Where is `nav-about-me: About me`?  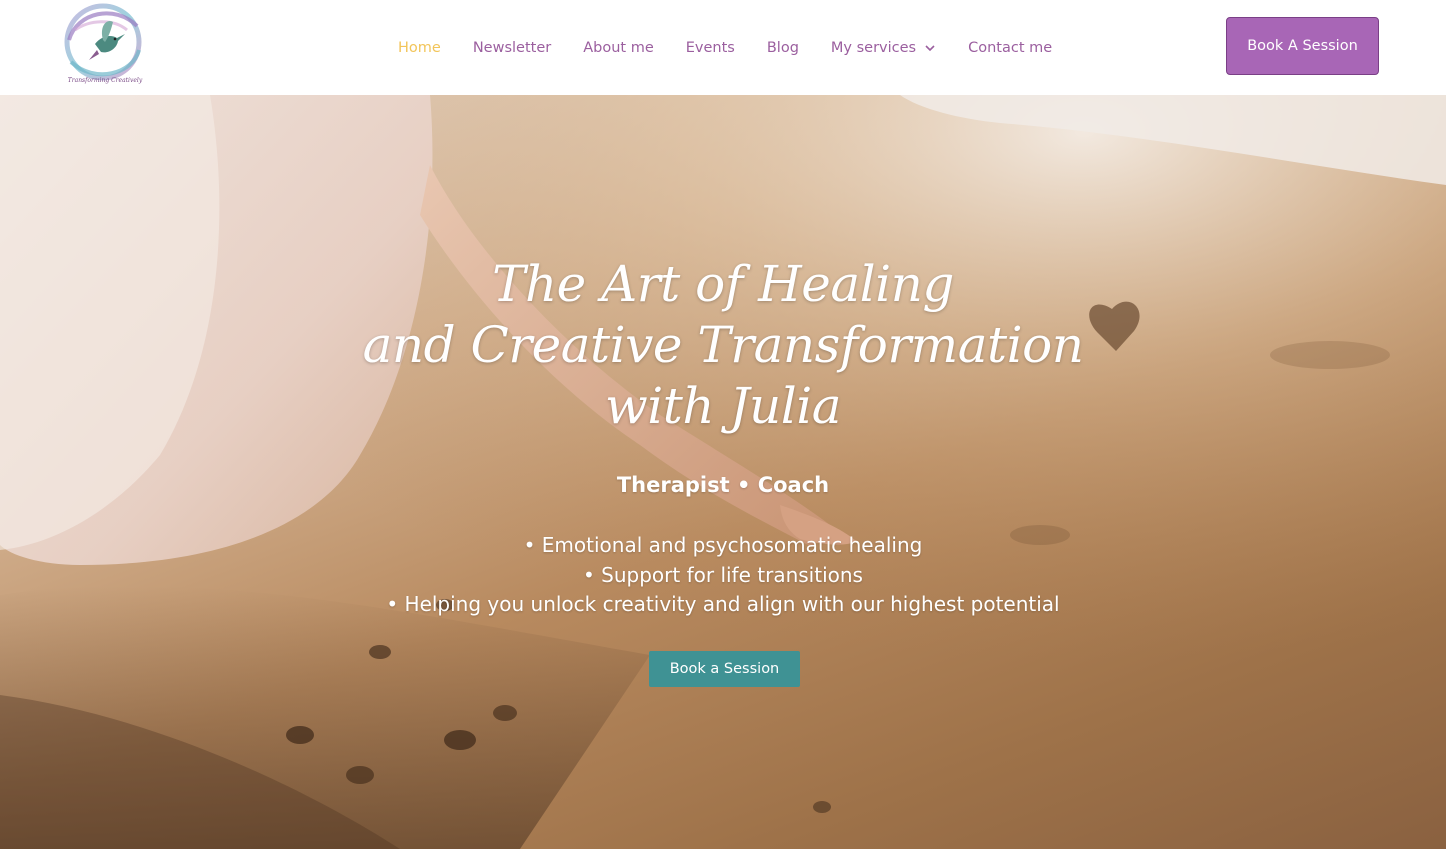 nav-about-me: About me is located at coordinates (618, 48).